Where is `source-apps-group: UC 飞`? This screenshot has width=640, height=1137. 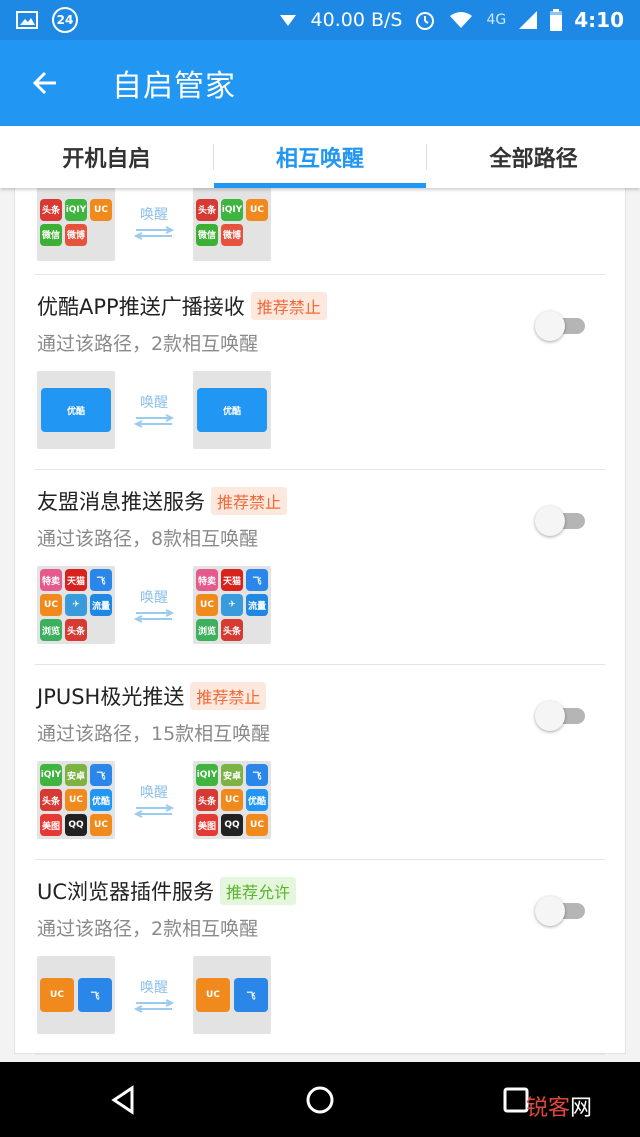 source-apps-group: UC 飞 is located at coordinates (76, 995).